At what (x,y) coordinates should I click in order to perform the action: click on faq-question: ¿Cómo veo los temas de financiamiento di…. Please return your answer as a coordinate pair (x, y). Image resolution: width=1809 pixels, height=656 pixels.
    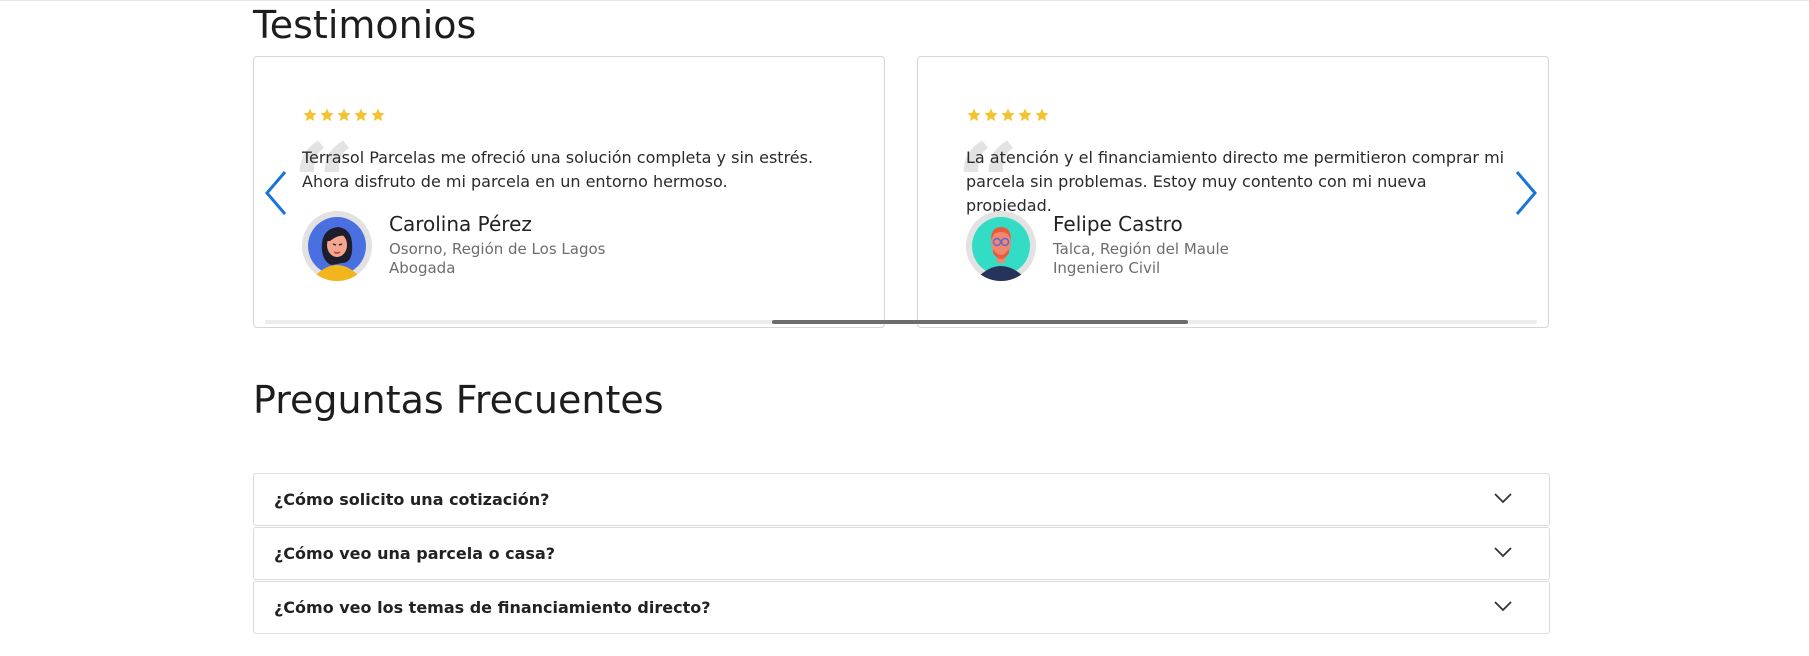
    Looking at the image, I should click on (492, 607).